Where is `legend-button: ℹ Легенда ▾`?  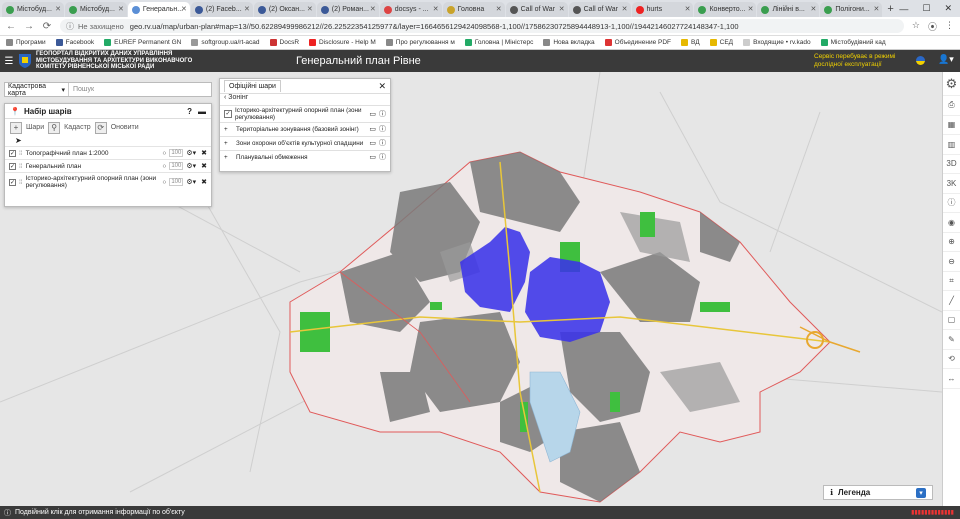
legend-button: ℹ Легенда ▾ is located at coordinates (878, 492).